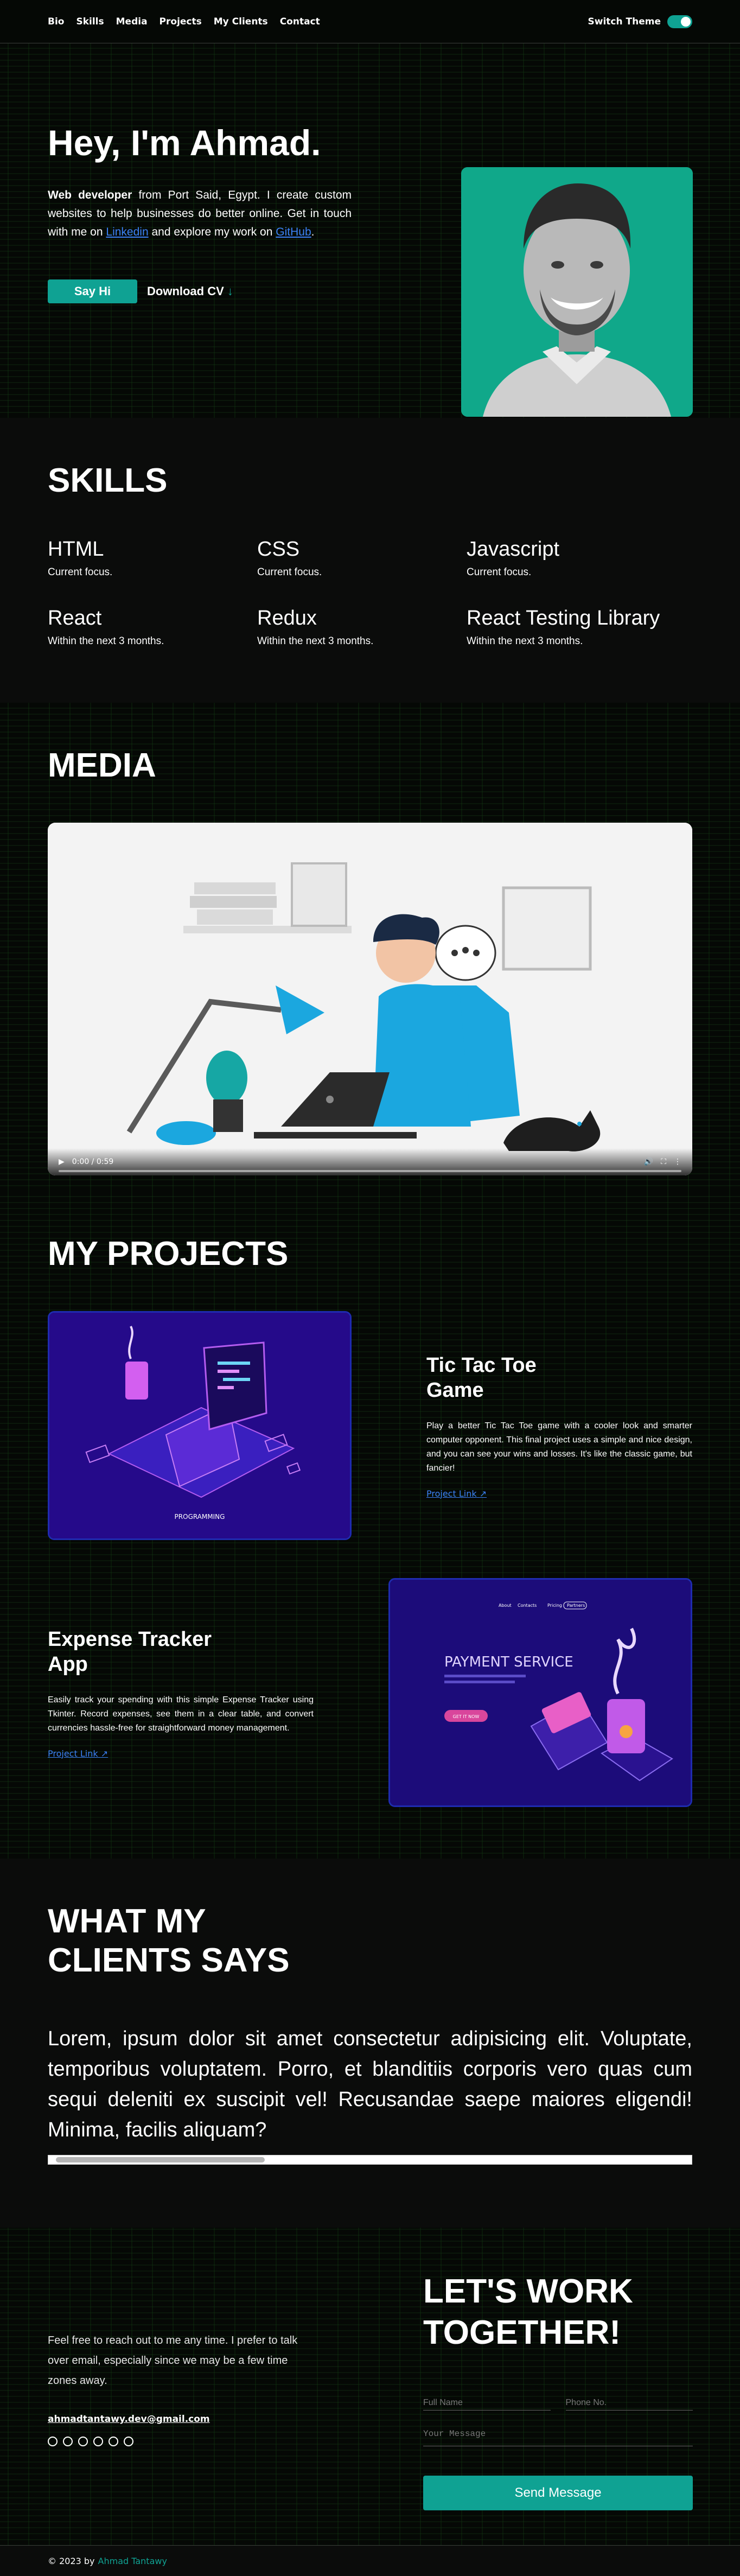 The height and width of the screenshot is (2576, 740). I want to click on profile-photo-illustration, so click(577, 292).